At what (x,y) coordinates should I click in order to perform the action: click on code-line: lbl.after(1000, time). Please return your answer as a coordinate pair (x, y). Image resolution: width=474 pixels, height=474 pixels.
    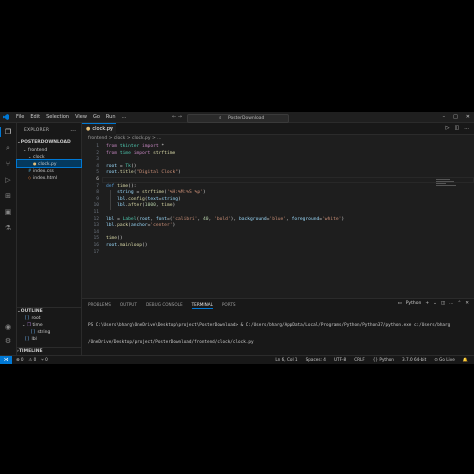
    Looking at the image, I should click on (140, 205).